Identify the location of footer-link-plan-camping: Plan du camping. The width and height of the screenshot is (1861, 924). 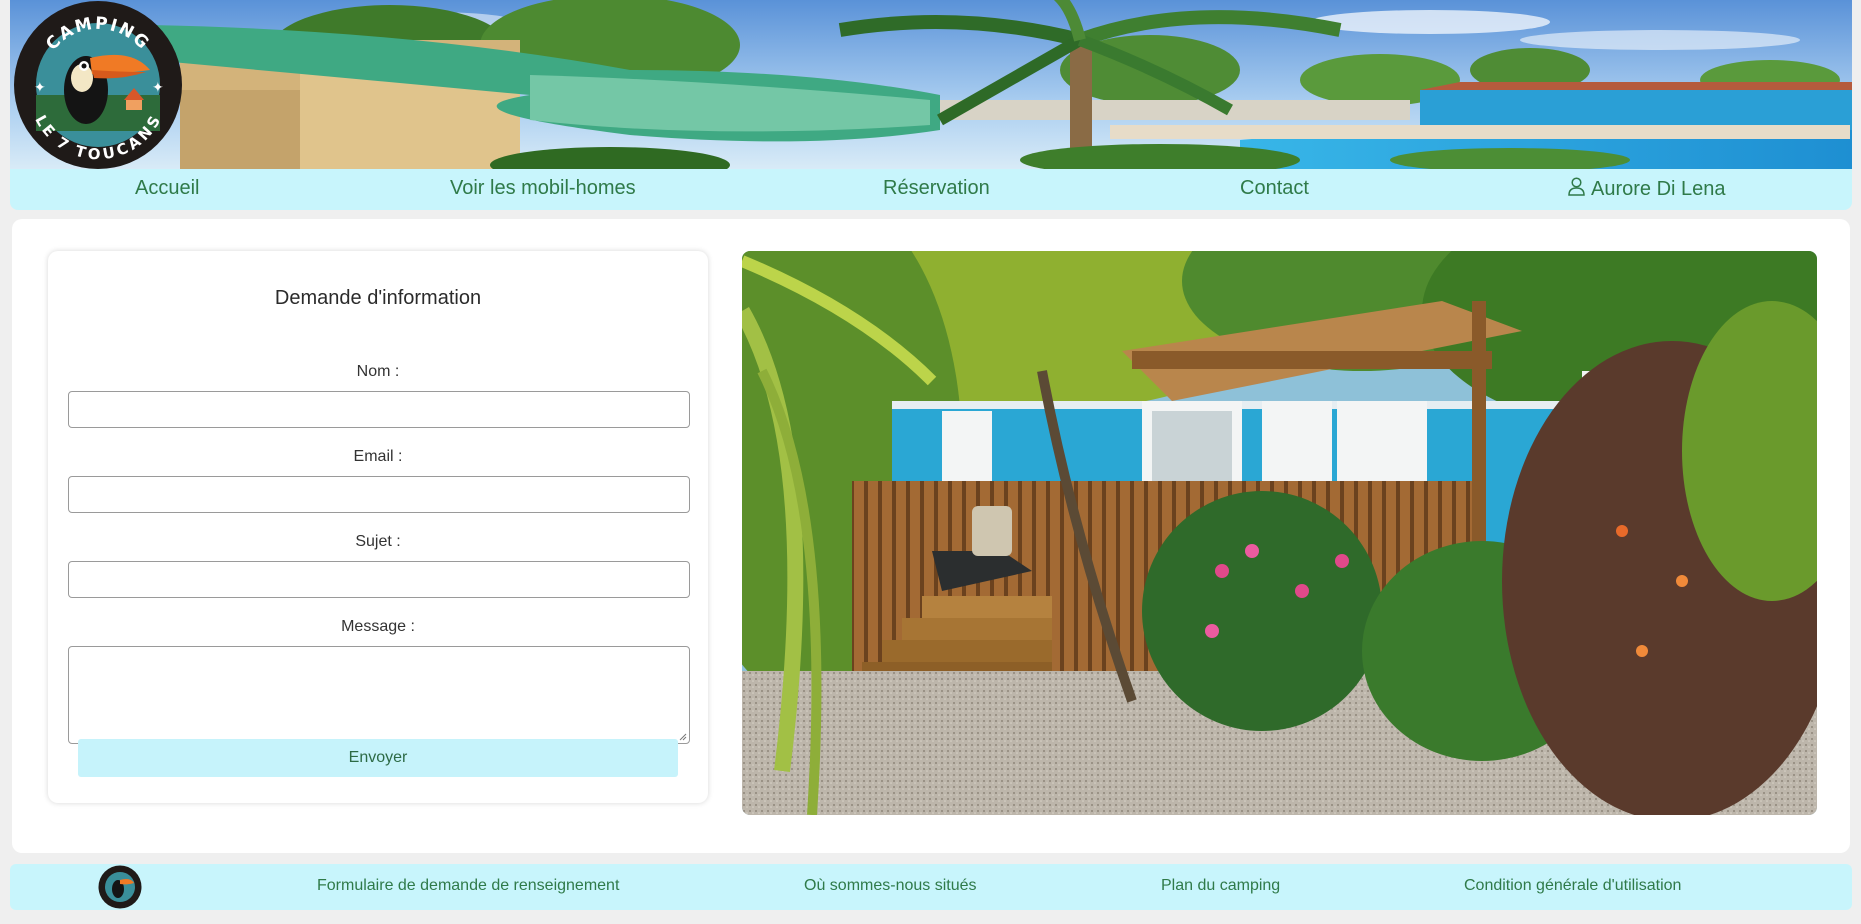
(1220, 886).